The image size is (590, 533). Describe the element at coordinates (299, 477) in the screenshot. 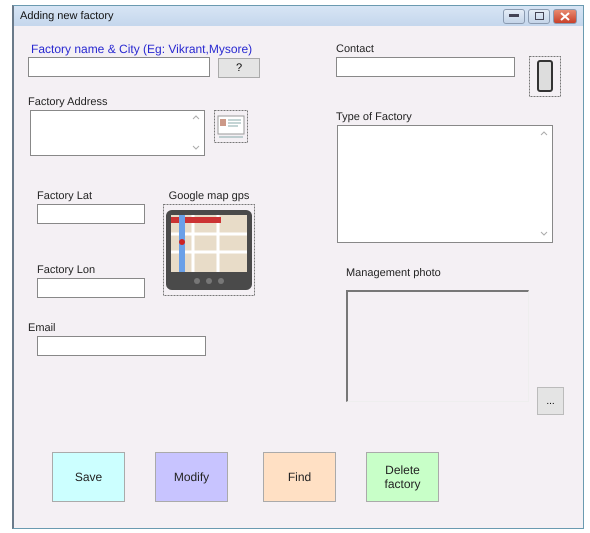

I see `action-button: Find` at that location.